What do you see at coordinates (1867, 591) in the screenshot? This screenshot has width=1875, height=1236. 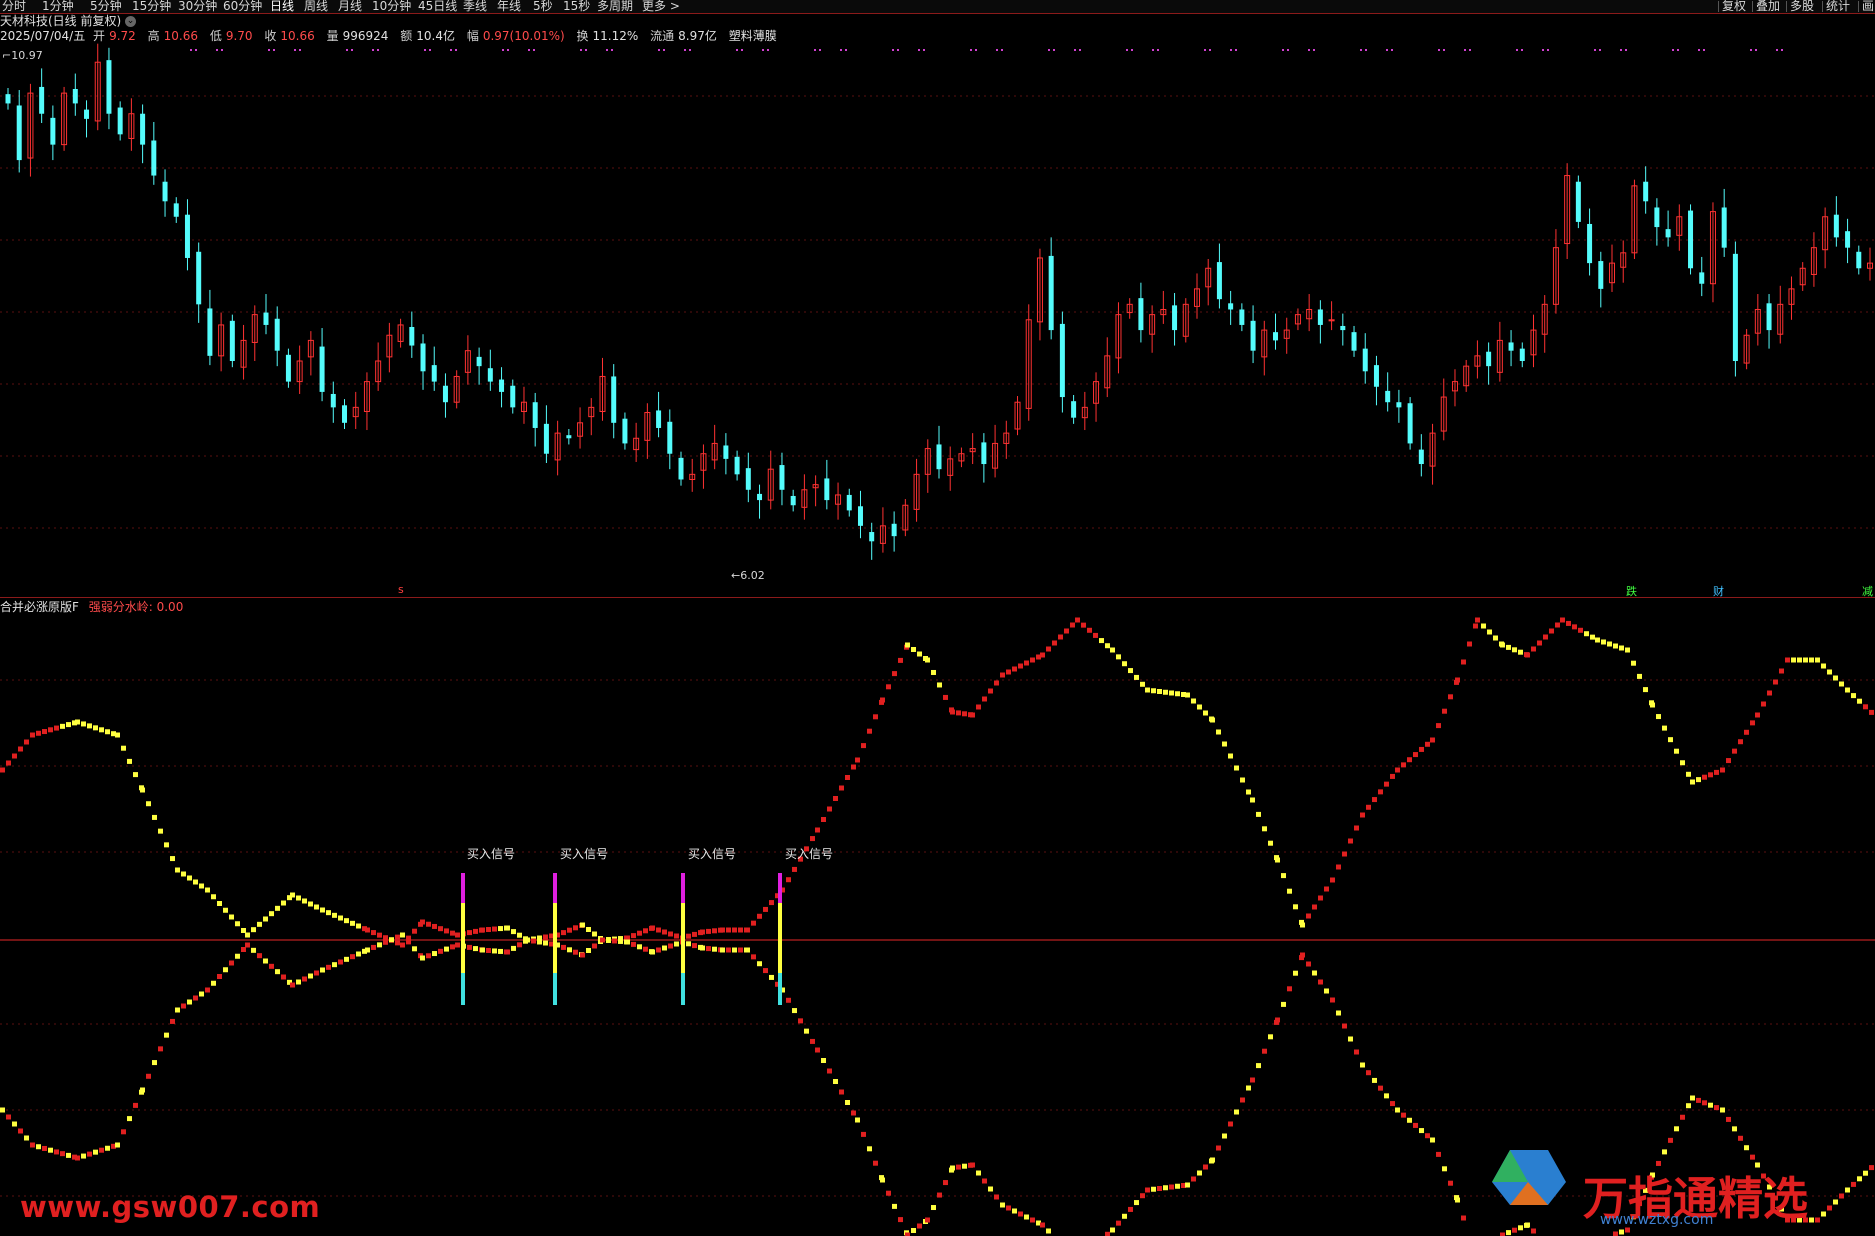 I see `event-reduce-marker: 减` at bounding box center [1867, 591].